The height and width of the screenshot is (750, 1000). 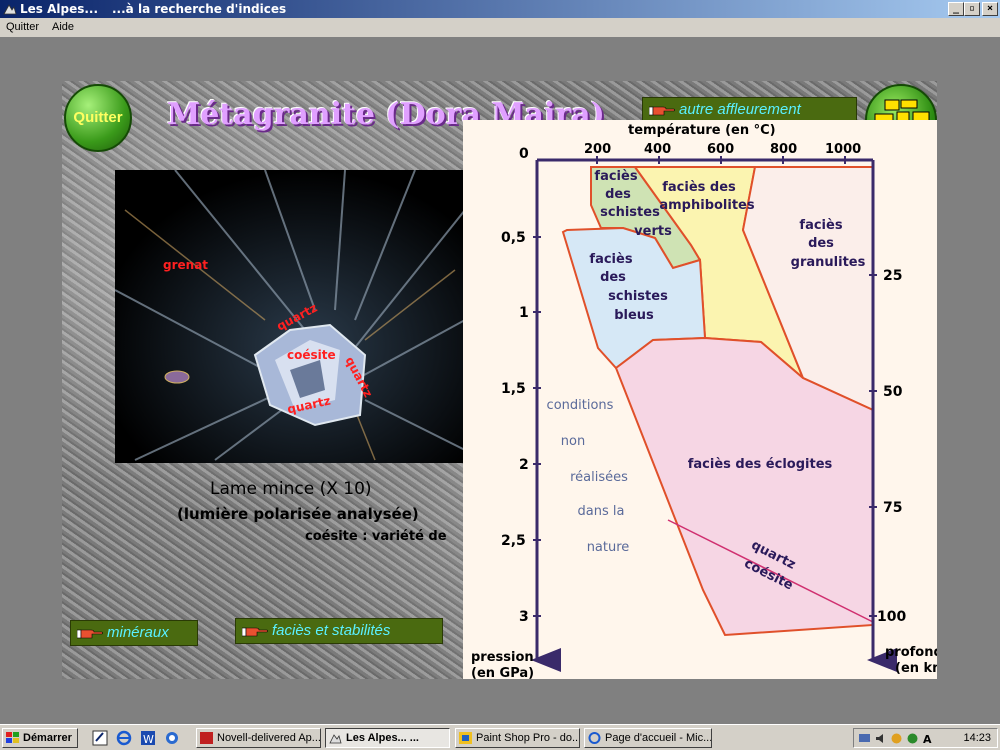 What do you see at coordinates (638, 296) in the screenshot?
I see `sb-3: schistes` at bounding box center [638, 296].